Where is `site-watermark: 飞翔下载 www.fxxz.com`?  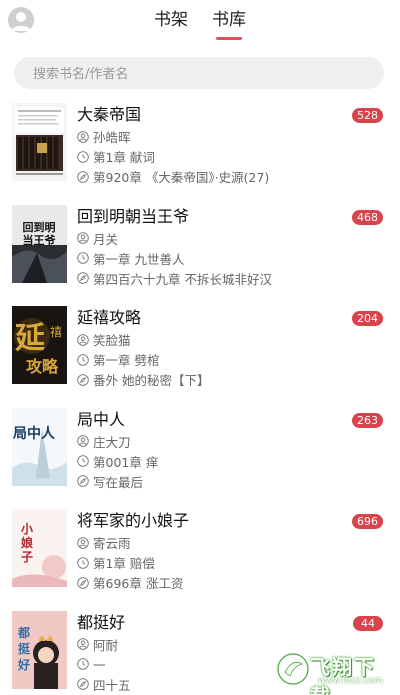 site-watermark: 飞翔下载 www.fxxz.com is located at coordinates (334, 672).